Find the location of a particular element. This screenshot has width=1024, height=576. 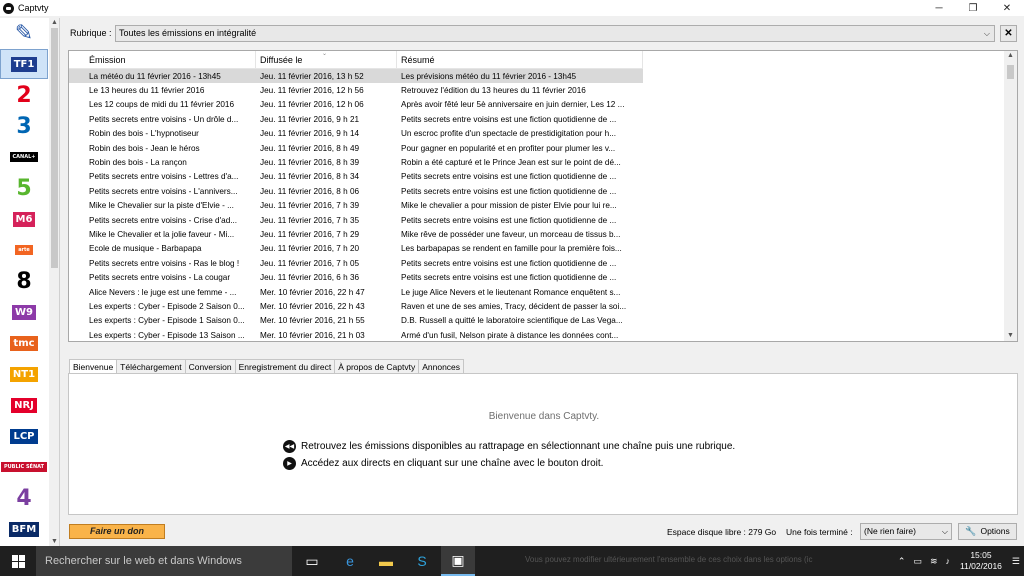

cell-emission: Robin des bois - La rançon is located at coordinates (138, 163).